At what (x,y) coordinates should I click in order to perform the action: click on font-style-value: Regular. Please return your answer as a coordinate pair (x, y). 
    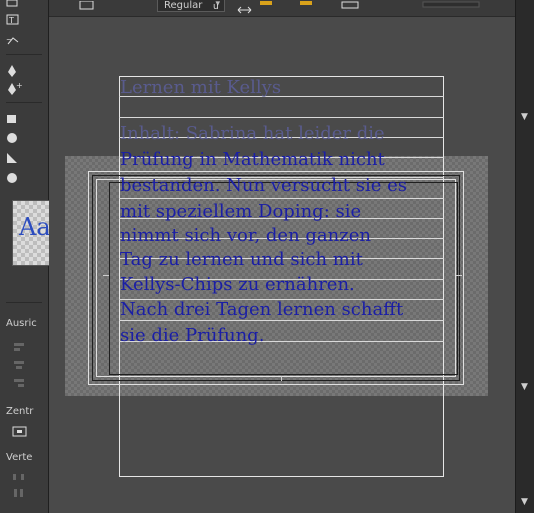
    Looking at the image, I should click on (183, 5).